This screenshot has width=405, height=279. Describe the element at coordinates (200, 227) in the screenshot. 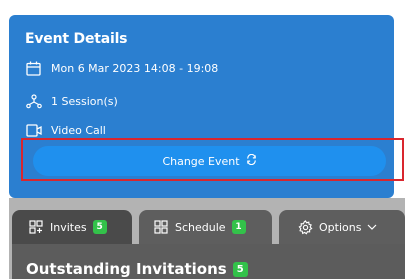

I see `tab-schedule-label: Schedule` at that location.